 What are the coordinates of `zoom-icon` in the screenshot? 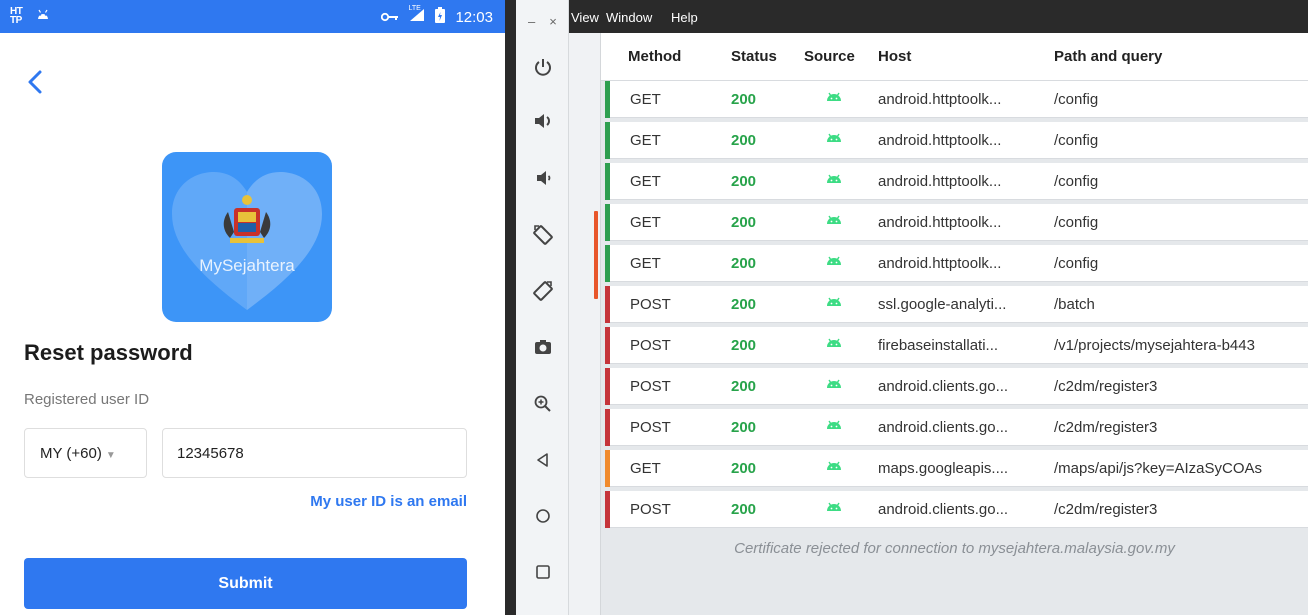 It's located at (543, 404).